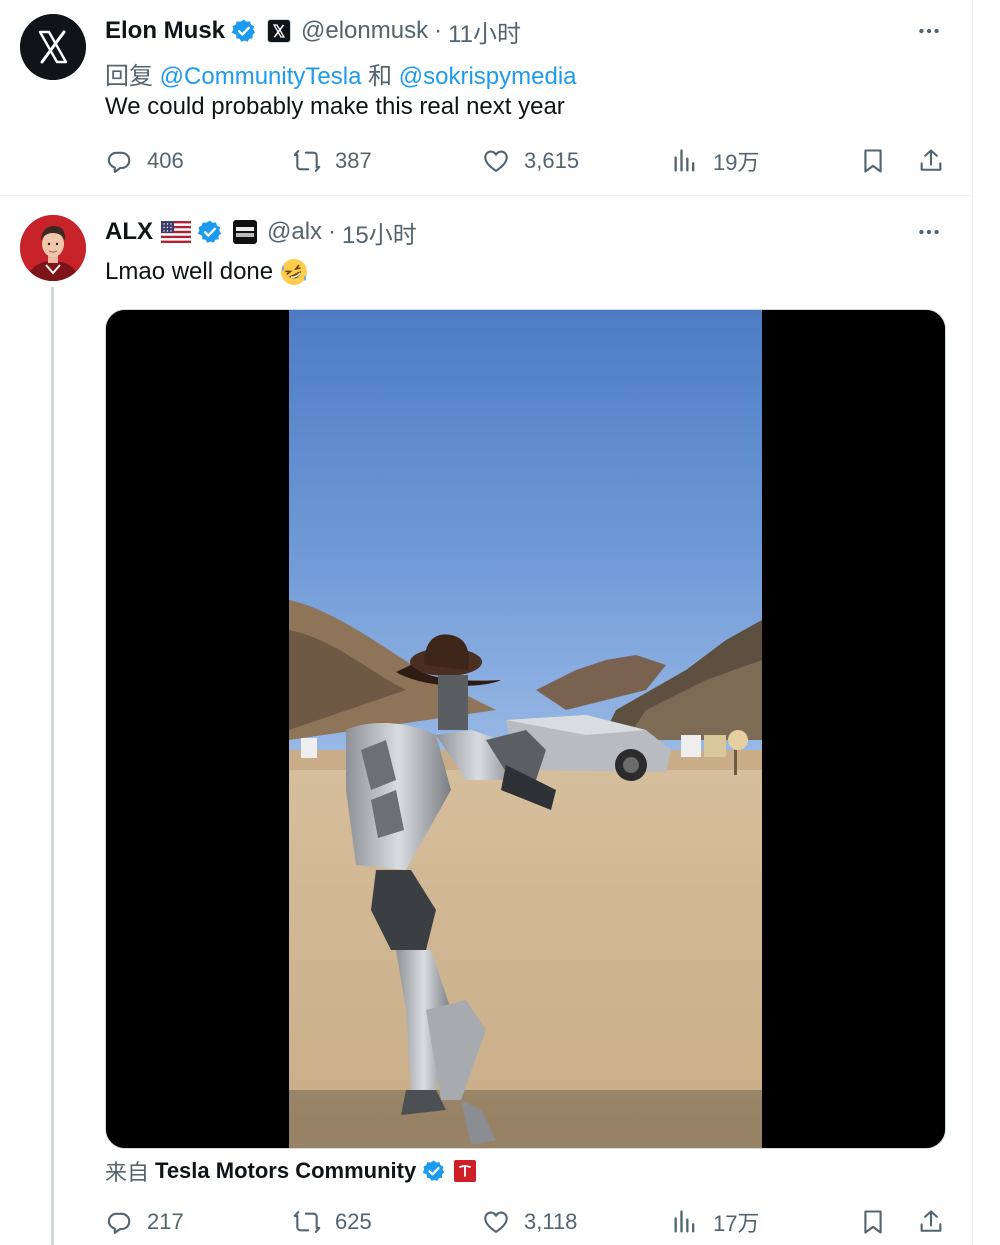 The height and width of the screenshot is (1245, 1000). I want to click on tesla-logo-icon, so click(465, 1171).